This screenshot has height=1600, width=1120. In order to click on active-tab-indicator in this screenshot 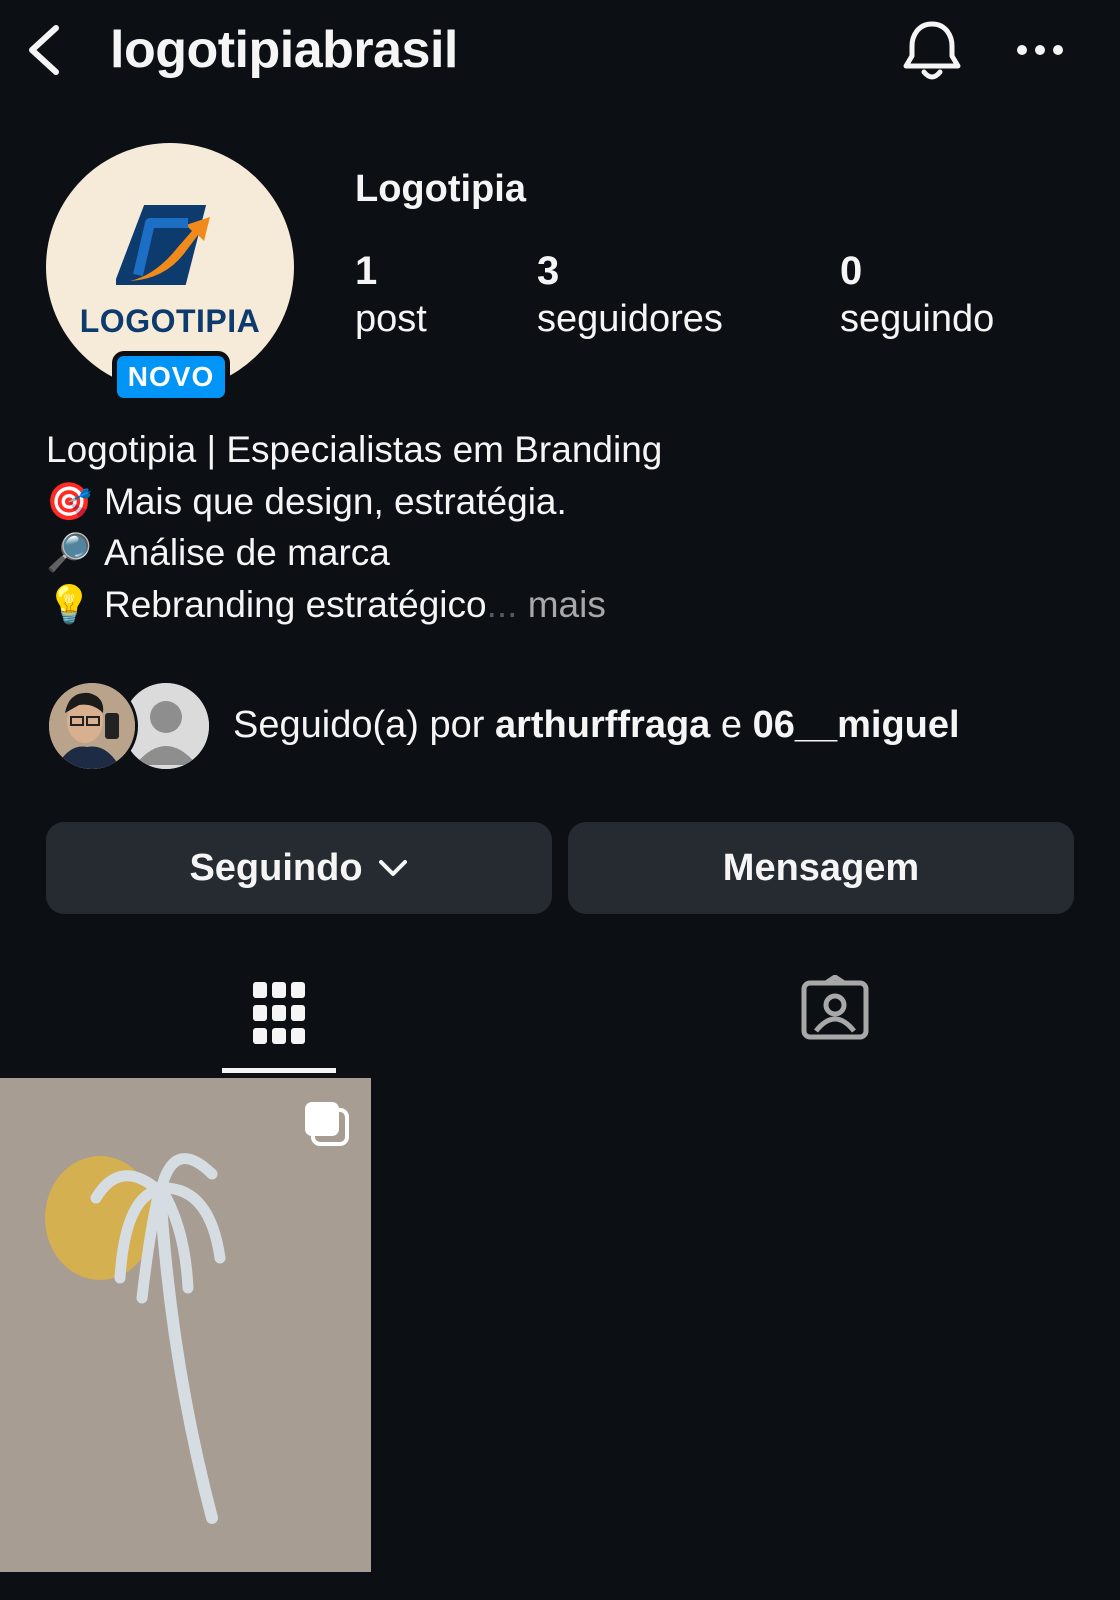, I will do `click(279, 1070)`.